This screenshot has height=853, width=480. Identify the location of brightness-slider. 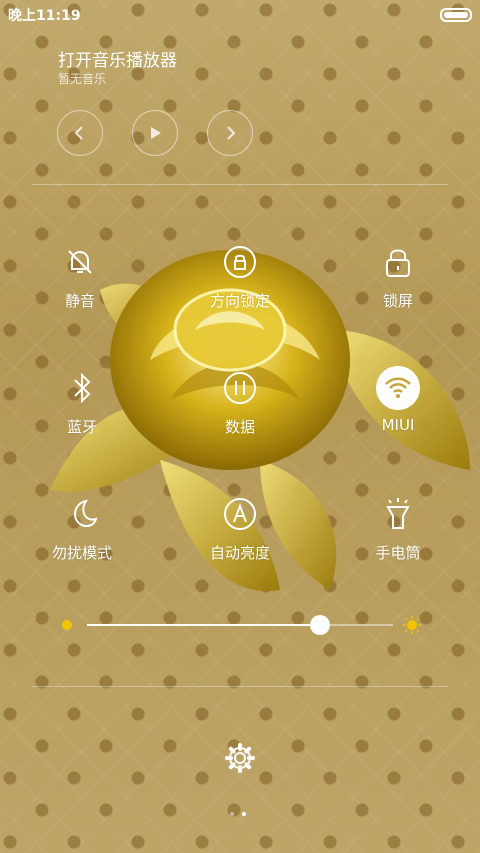
(240, 625).